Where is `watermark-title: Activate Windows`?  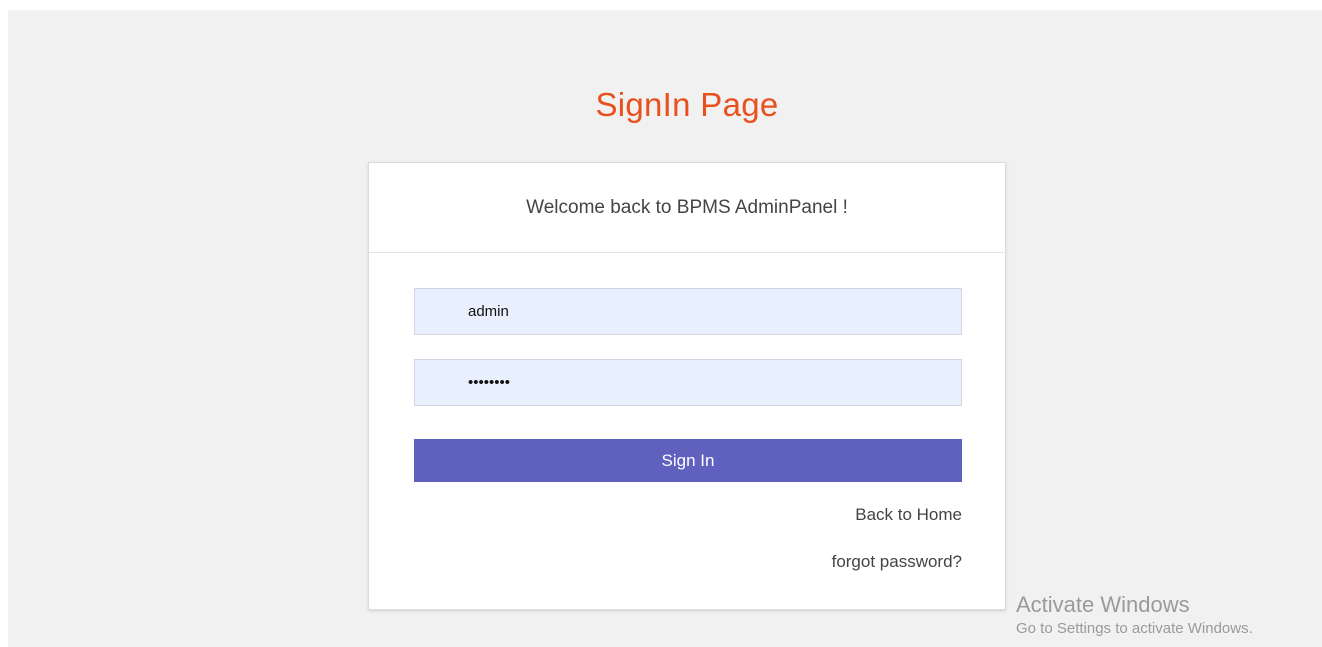 watermark-title: Activate Windows is located at coordinates (1103, 604).